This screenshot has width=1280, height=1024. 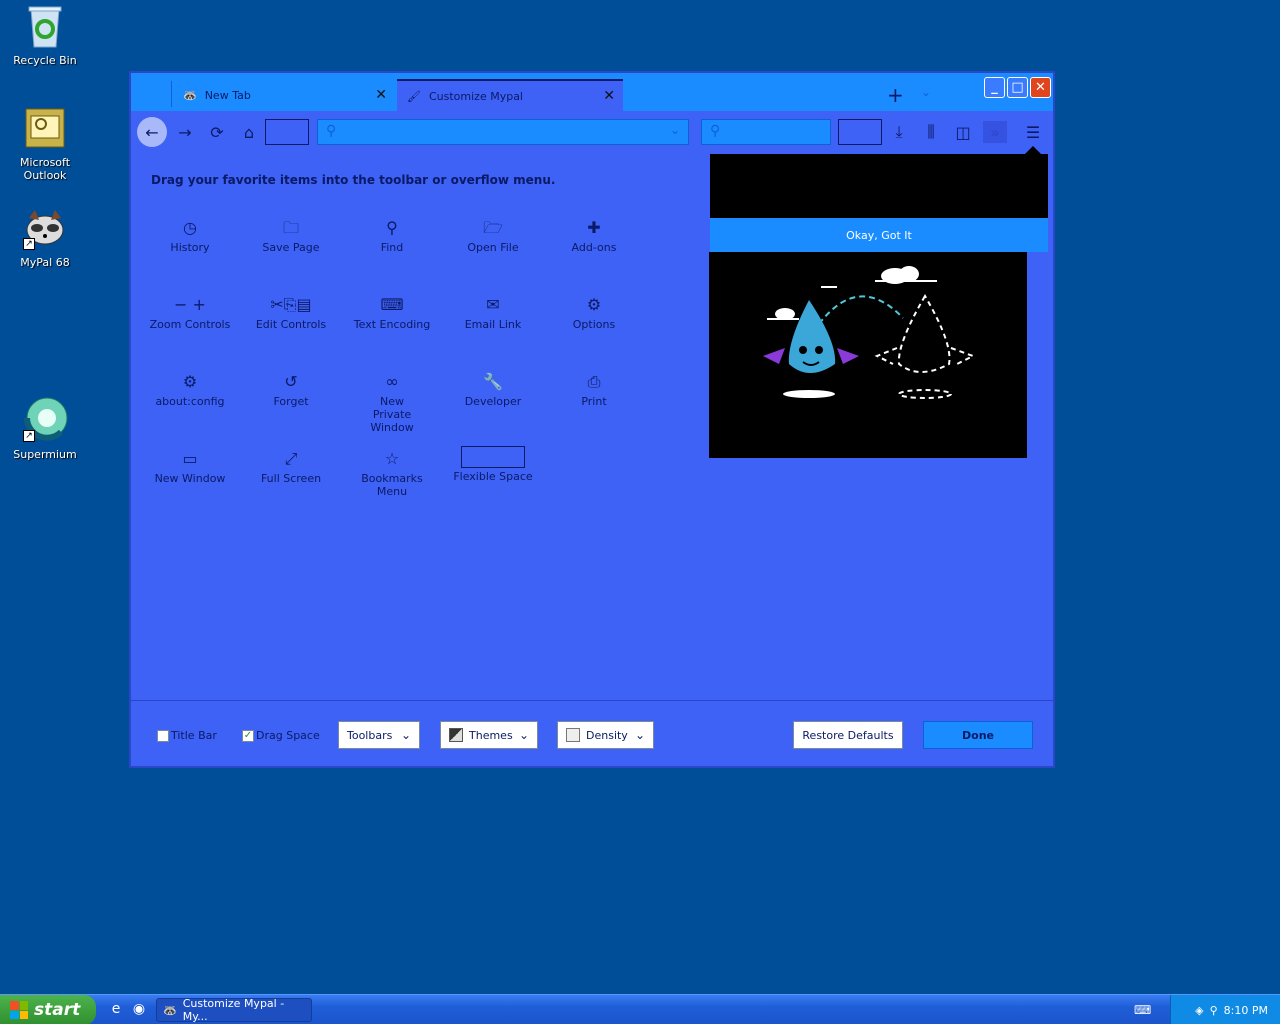 I want to click on system-tray: ◈ ⚲ 8:10 PM, so click(x=1225, y=1009).